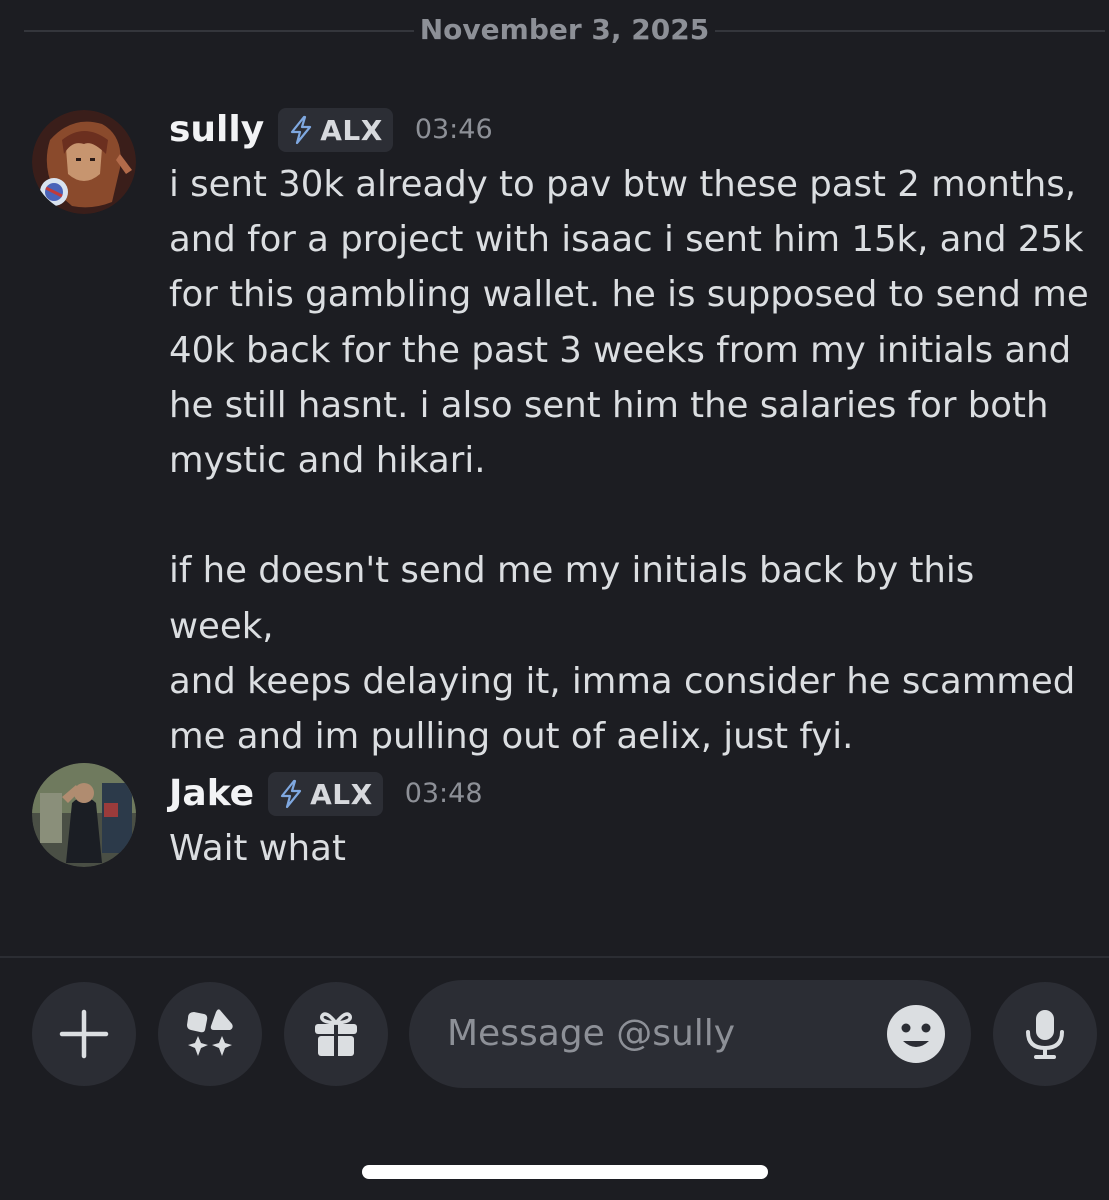  I want to click on attach-button, so click(84, 1034).